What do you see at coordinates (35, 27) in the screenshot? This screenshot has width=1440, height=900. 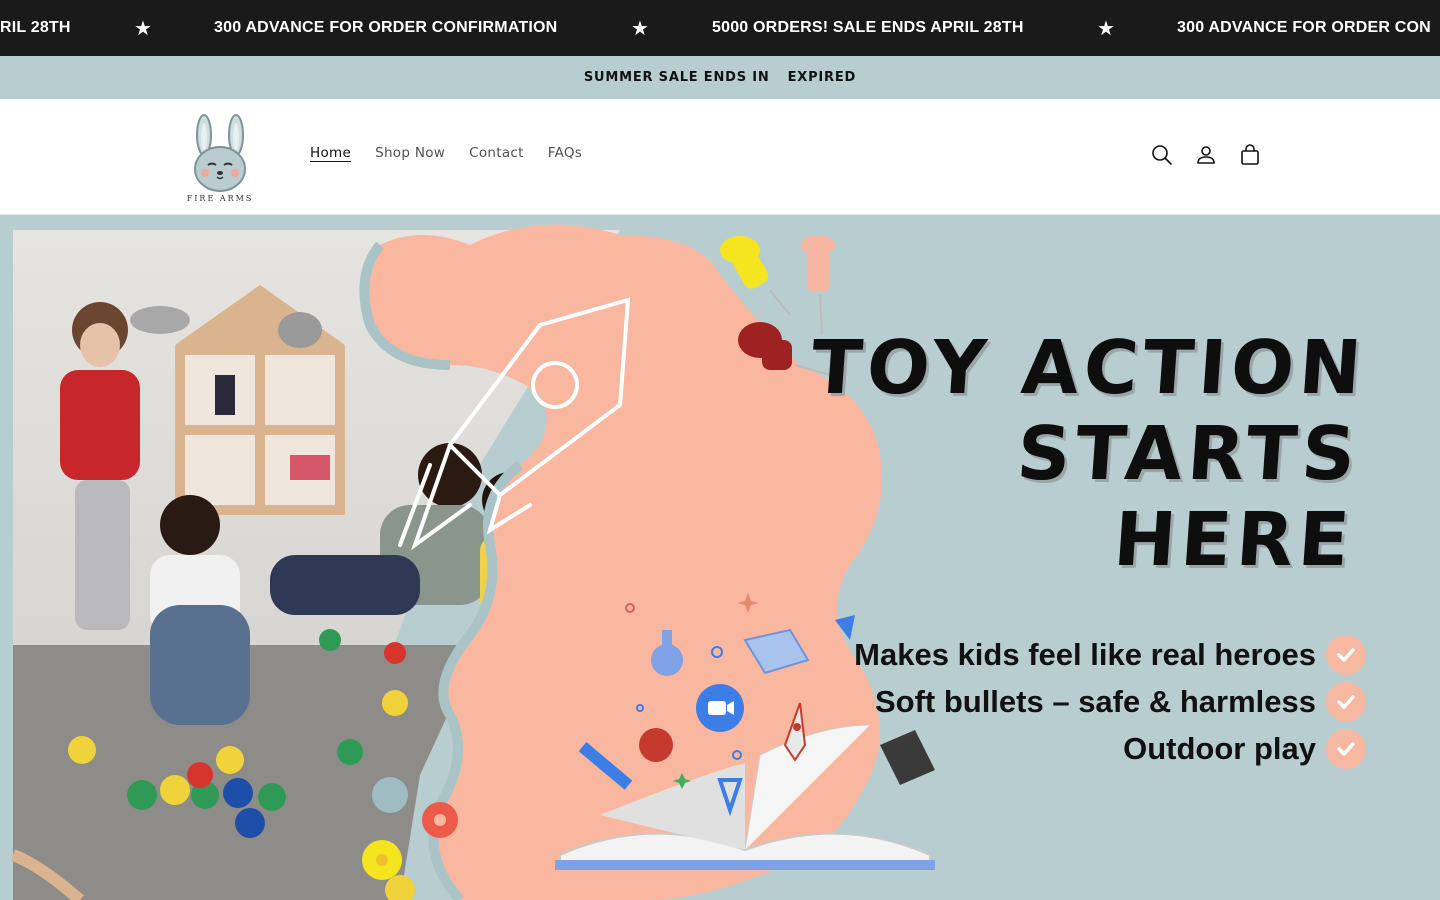 I see `ticker-item: RIL 28TH` at bounding box center [35, 27].